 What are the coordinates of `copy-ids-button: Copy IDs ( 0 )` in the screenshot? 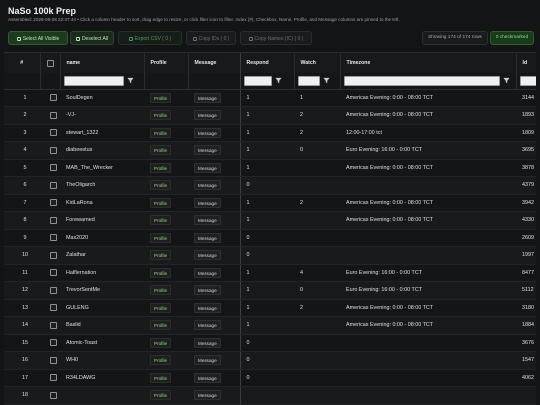 It's located at (211, 38).